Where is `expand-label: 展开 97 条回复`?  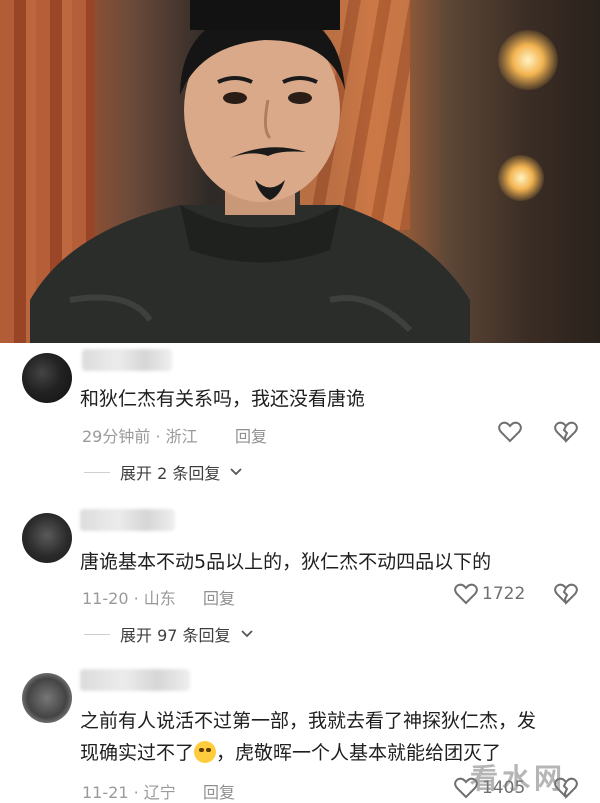 expand-label: 展开 97 条回复 is located at coordinates (175, 635).